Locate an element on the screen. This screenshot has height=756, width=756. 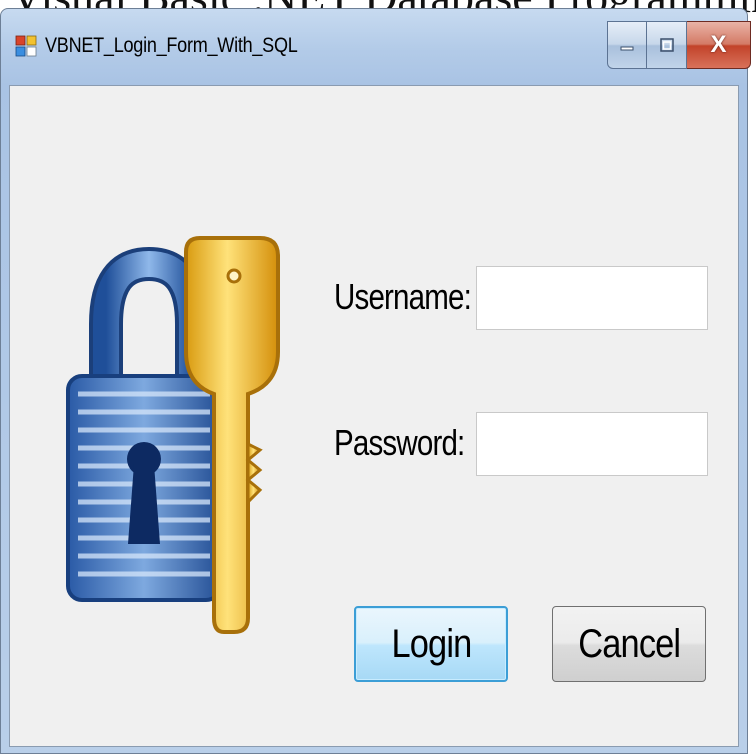
minimize-icon is located at coordinates (627, 48).